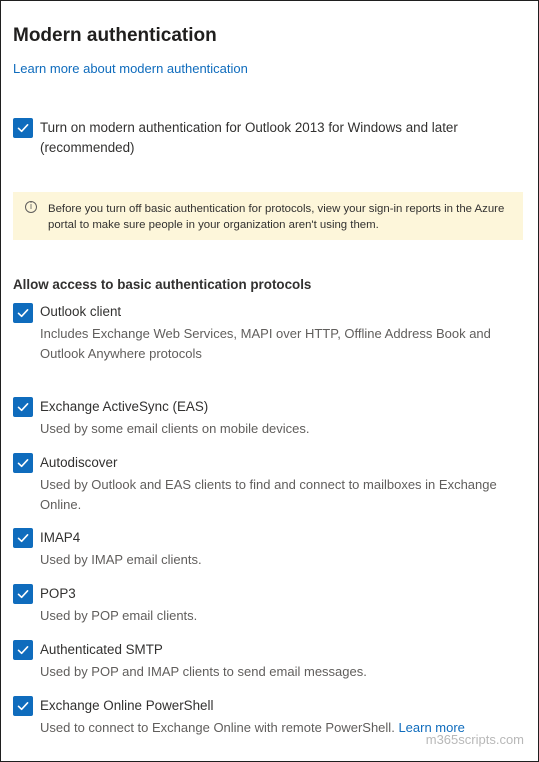 Image resolution: width=539 pixels, height=762 pixels. What do you see at coordinates (127, 705) in the screenshot?
I see `protocol-label-exchange-online-powershell: Exchange Online PowerShell` at bounding box center [127, 705].